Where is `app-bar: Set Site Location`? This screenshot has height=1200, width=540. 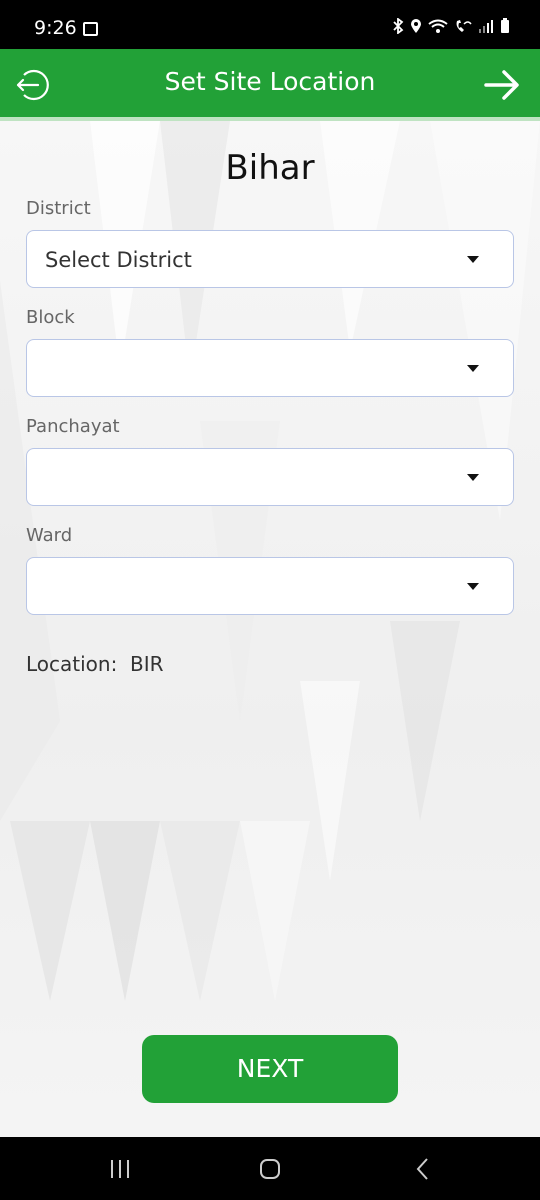 app-bar: Set Site Location is located at coordinates (270, 85).